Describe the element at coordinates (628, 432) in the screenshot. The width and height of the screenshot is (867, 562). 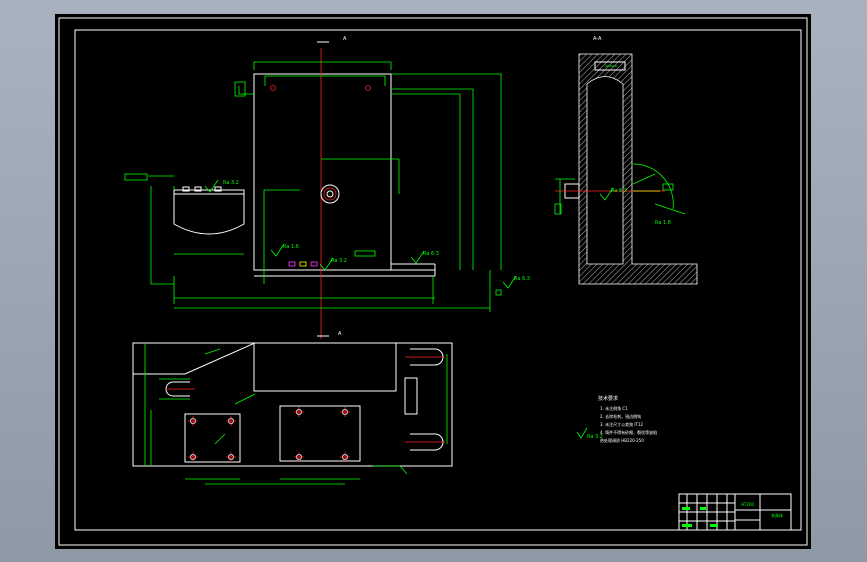
I see `tech-line: 4. 铸件不得有砂眼、裂纹等缺陷` at that location.